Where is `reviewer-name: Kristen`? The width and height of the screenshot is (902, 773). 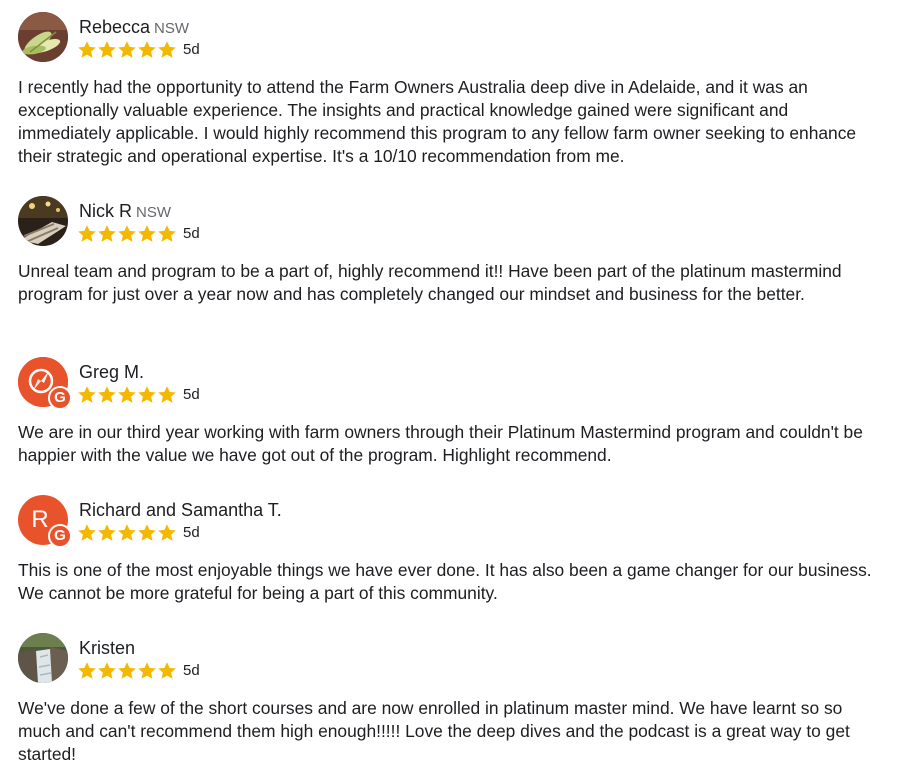
reviewer-name: Kristen is located at coordinates (107, 648).